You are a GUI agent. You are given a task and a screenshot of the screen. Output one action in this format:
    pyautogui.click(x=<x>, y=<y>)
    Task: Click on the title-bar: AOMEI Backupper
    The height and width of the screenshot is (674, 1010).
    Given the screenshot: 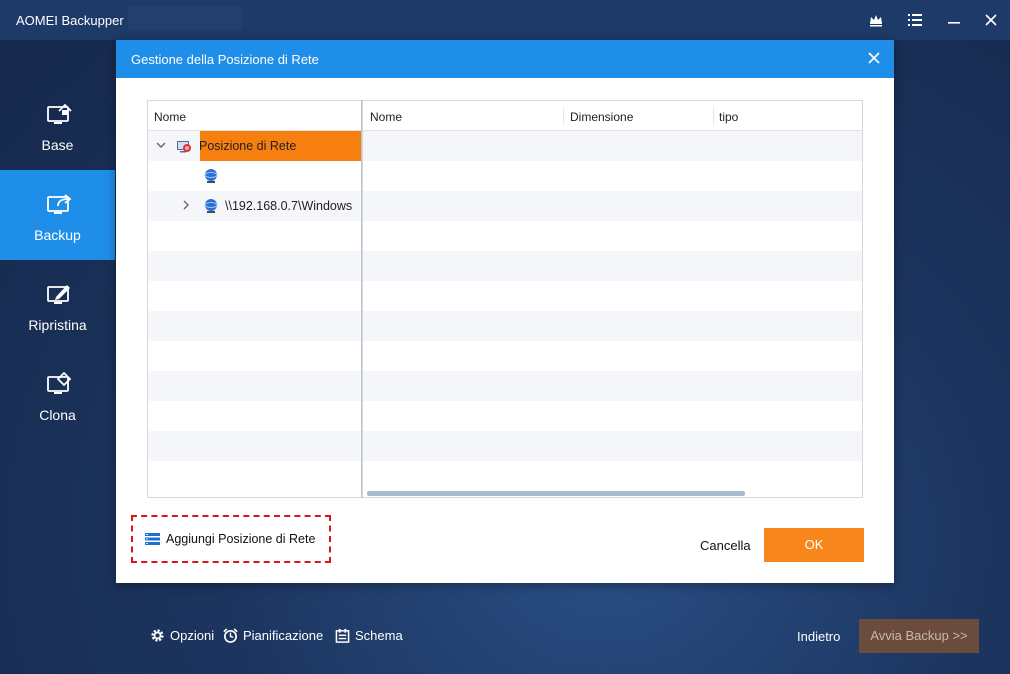 What is the action you would take?
    pyautogui.click(x=505, y=20)
    